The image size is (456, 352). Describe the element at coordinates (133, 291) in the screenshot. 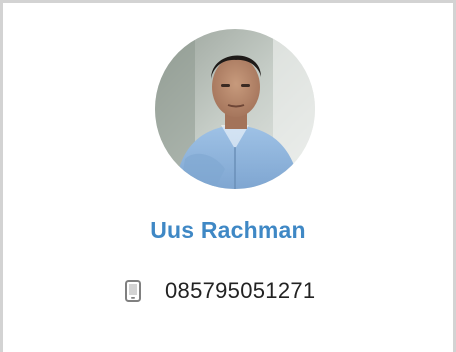

I see `mobile-phone-icon` at that location.